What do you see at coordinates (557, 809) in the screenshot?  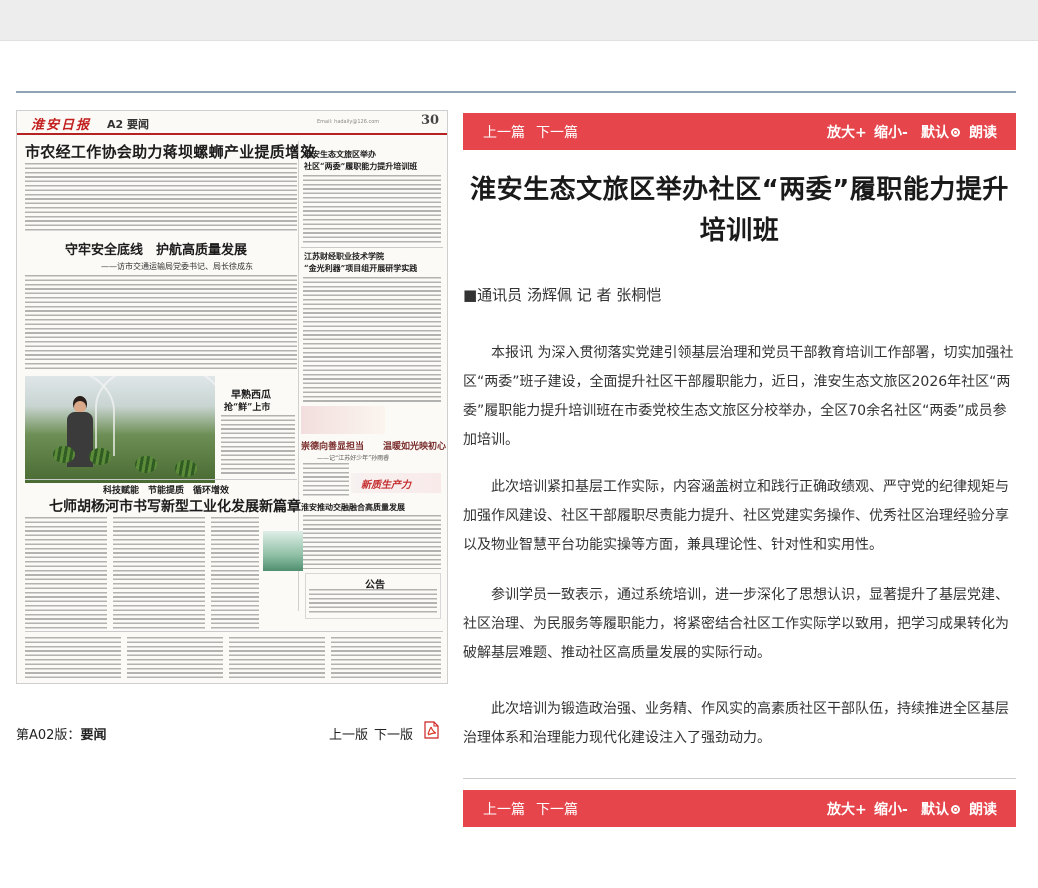 I see `next-article-button-bottom: 下一篇` at bounding box center [557, 809].